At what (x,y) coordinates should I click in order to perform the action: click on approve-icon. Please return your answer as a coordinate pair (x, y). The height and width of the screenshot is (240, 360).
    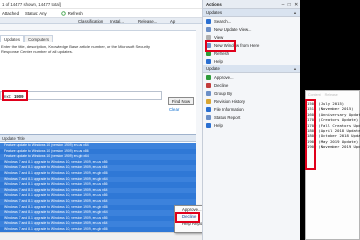
    Looking at the image, I should click on (208, 77).